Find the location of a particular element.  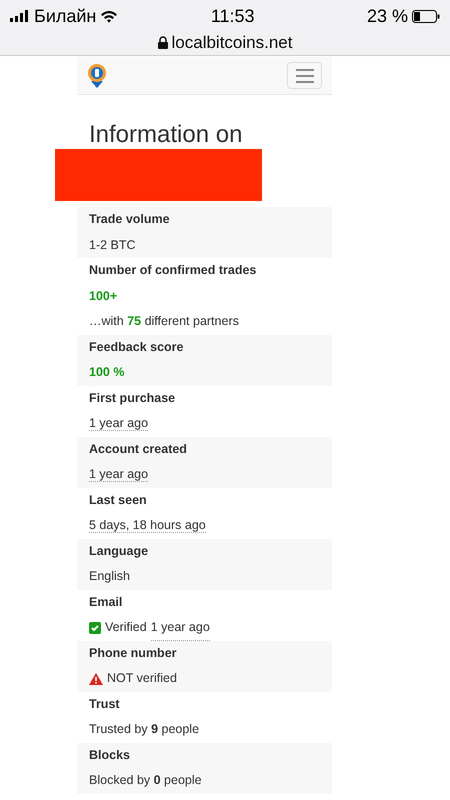

field-label: Language is located at coordinates (119, 551).